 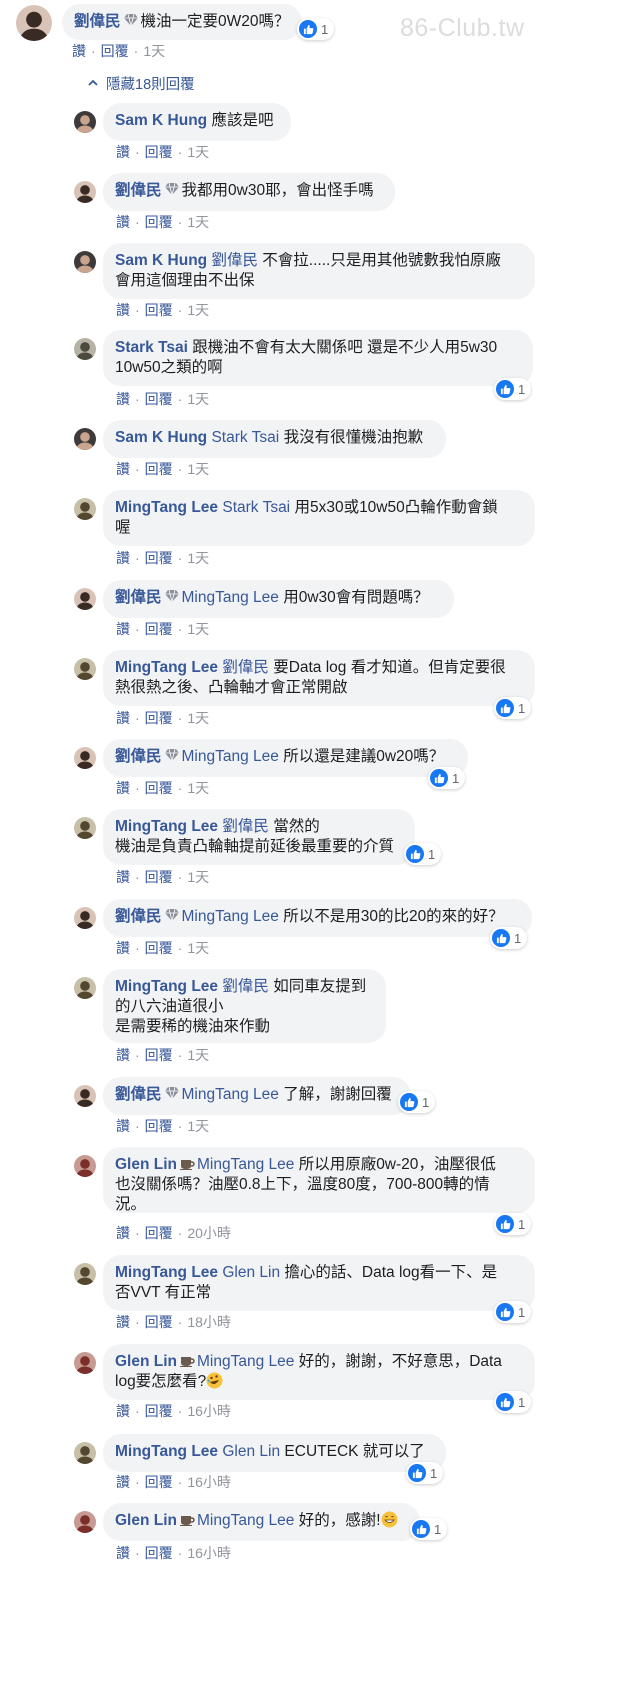 I want to click on timestamp: 20小時, so click(x=209, y=1233).